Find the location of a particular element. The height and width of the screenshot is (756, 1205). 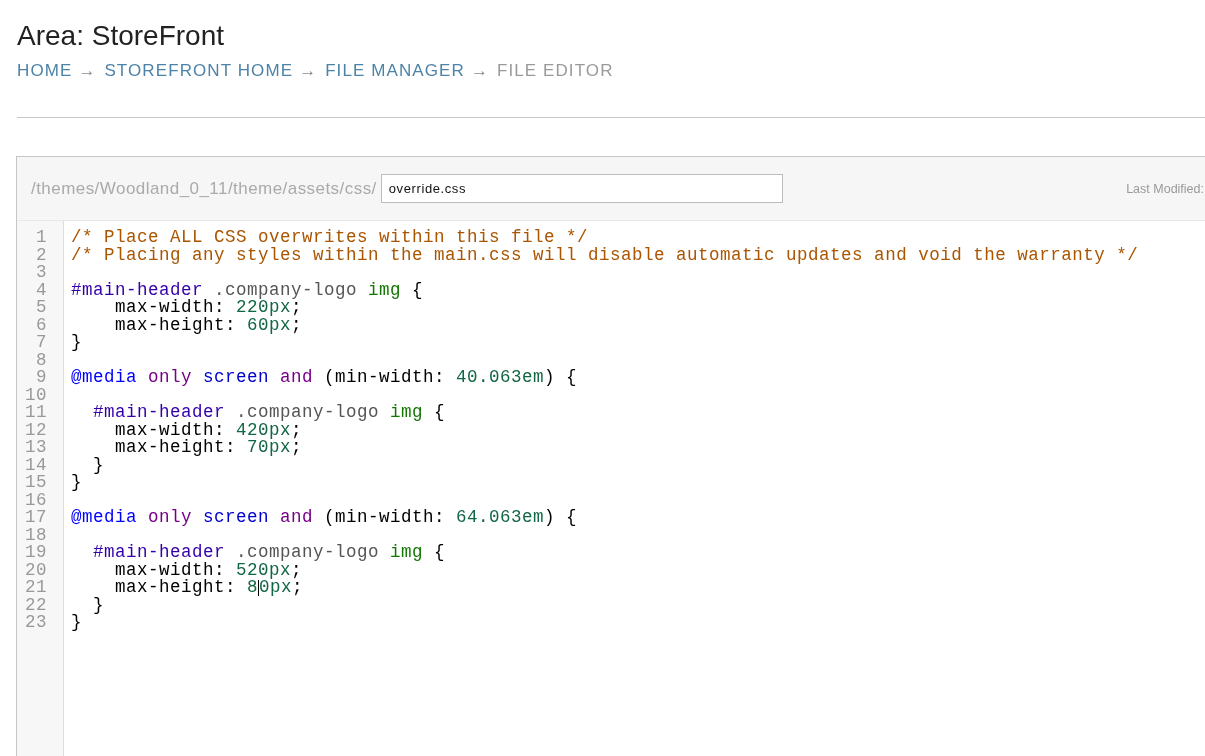

breadcrumb-link: FILE MANAGER is located at coordinates (395, 71).